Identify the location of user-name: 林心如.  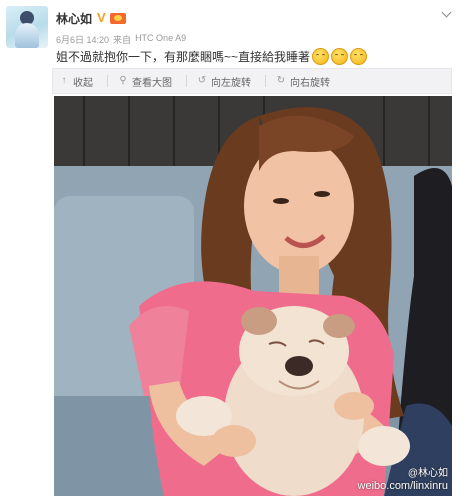
(74, 18).